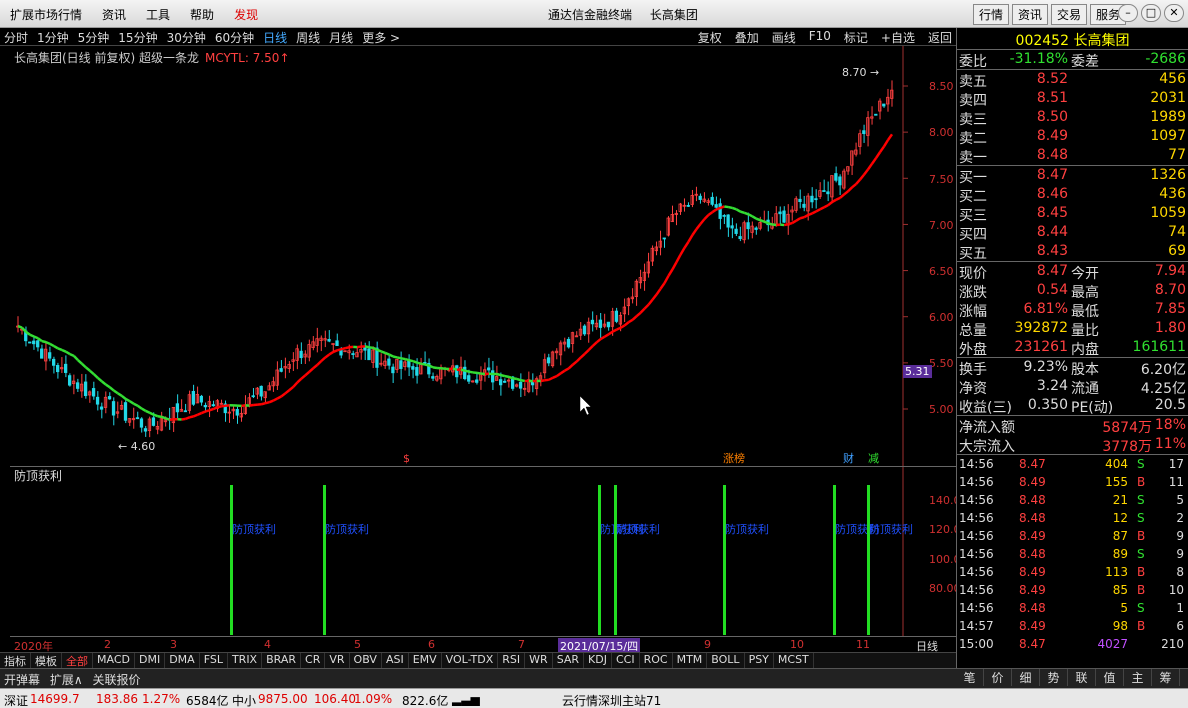 The height and width of the screenshot is (708, 1188). Describe the element at coordinates (998, 677) in the screenshot. I see `quote-panel-tab: 价` at that location.